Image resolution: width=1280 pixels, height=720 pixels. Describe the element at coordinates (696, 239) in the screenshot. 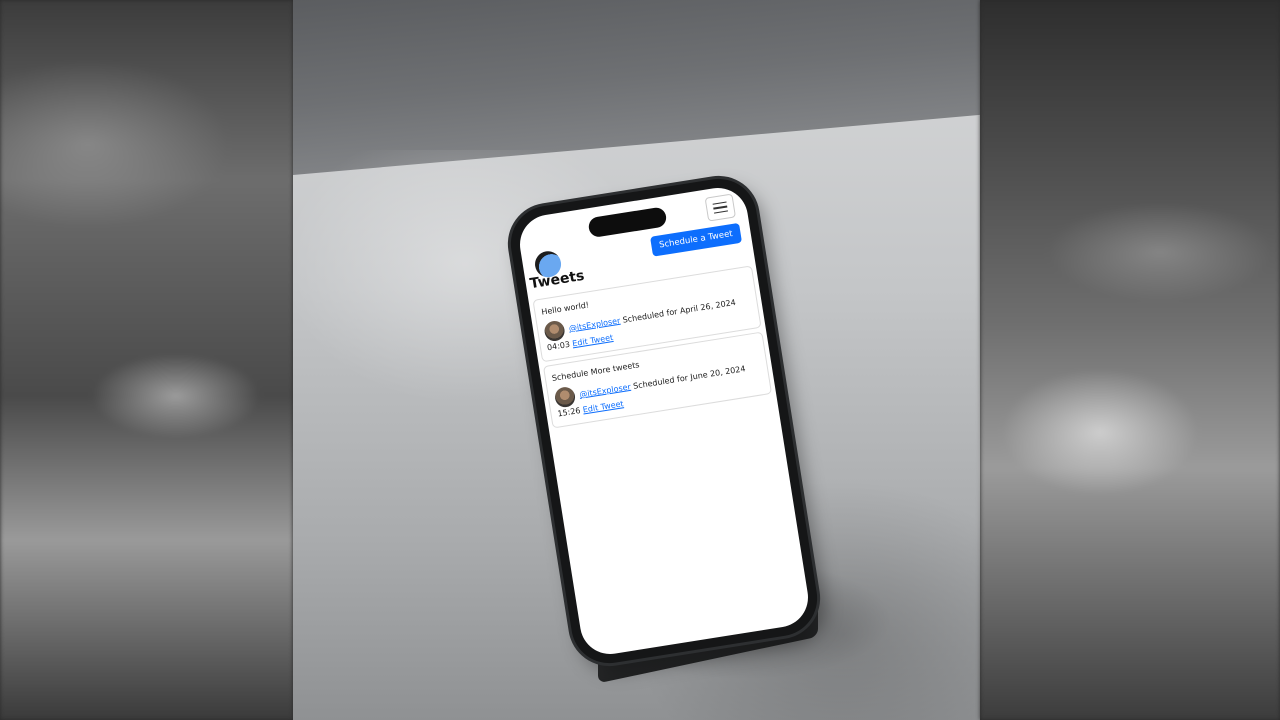

I see `schedule-tweet-button: Schedule a Tweet` at that location.